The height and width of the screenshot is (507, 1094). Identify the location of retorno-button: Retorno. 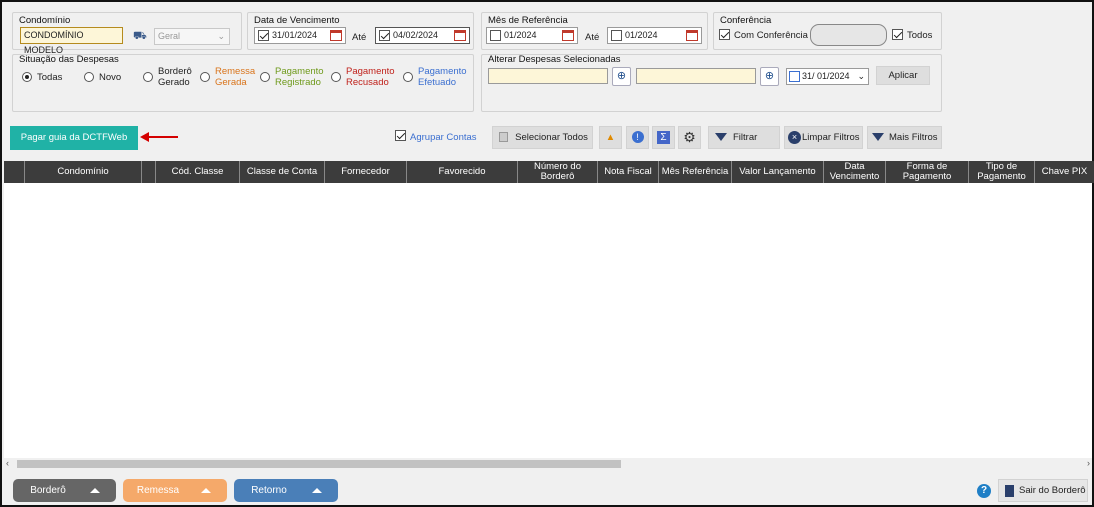
(286, 490).